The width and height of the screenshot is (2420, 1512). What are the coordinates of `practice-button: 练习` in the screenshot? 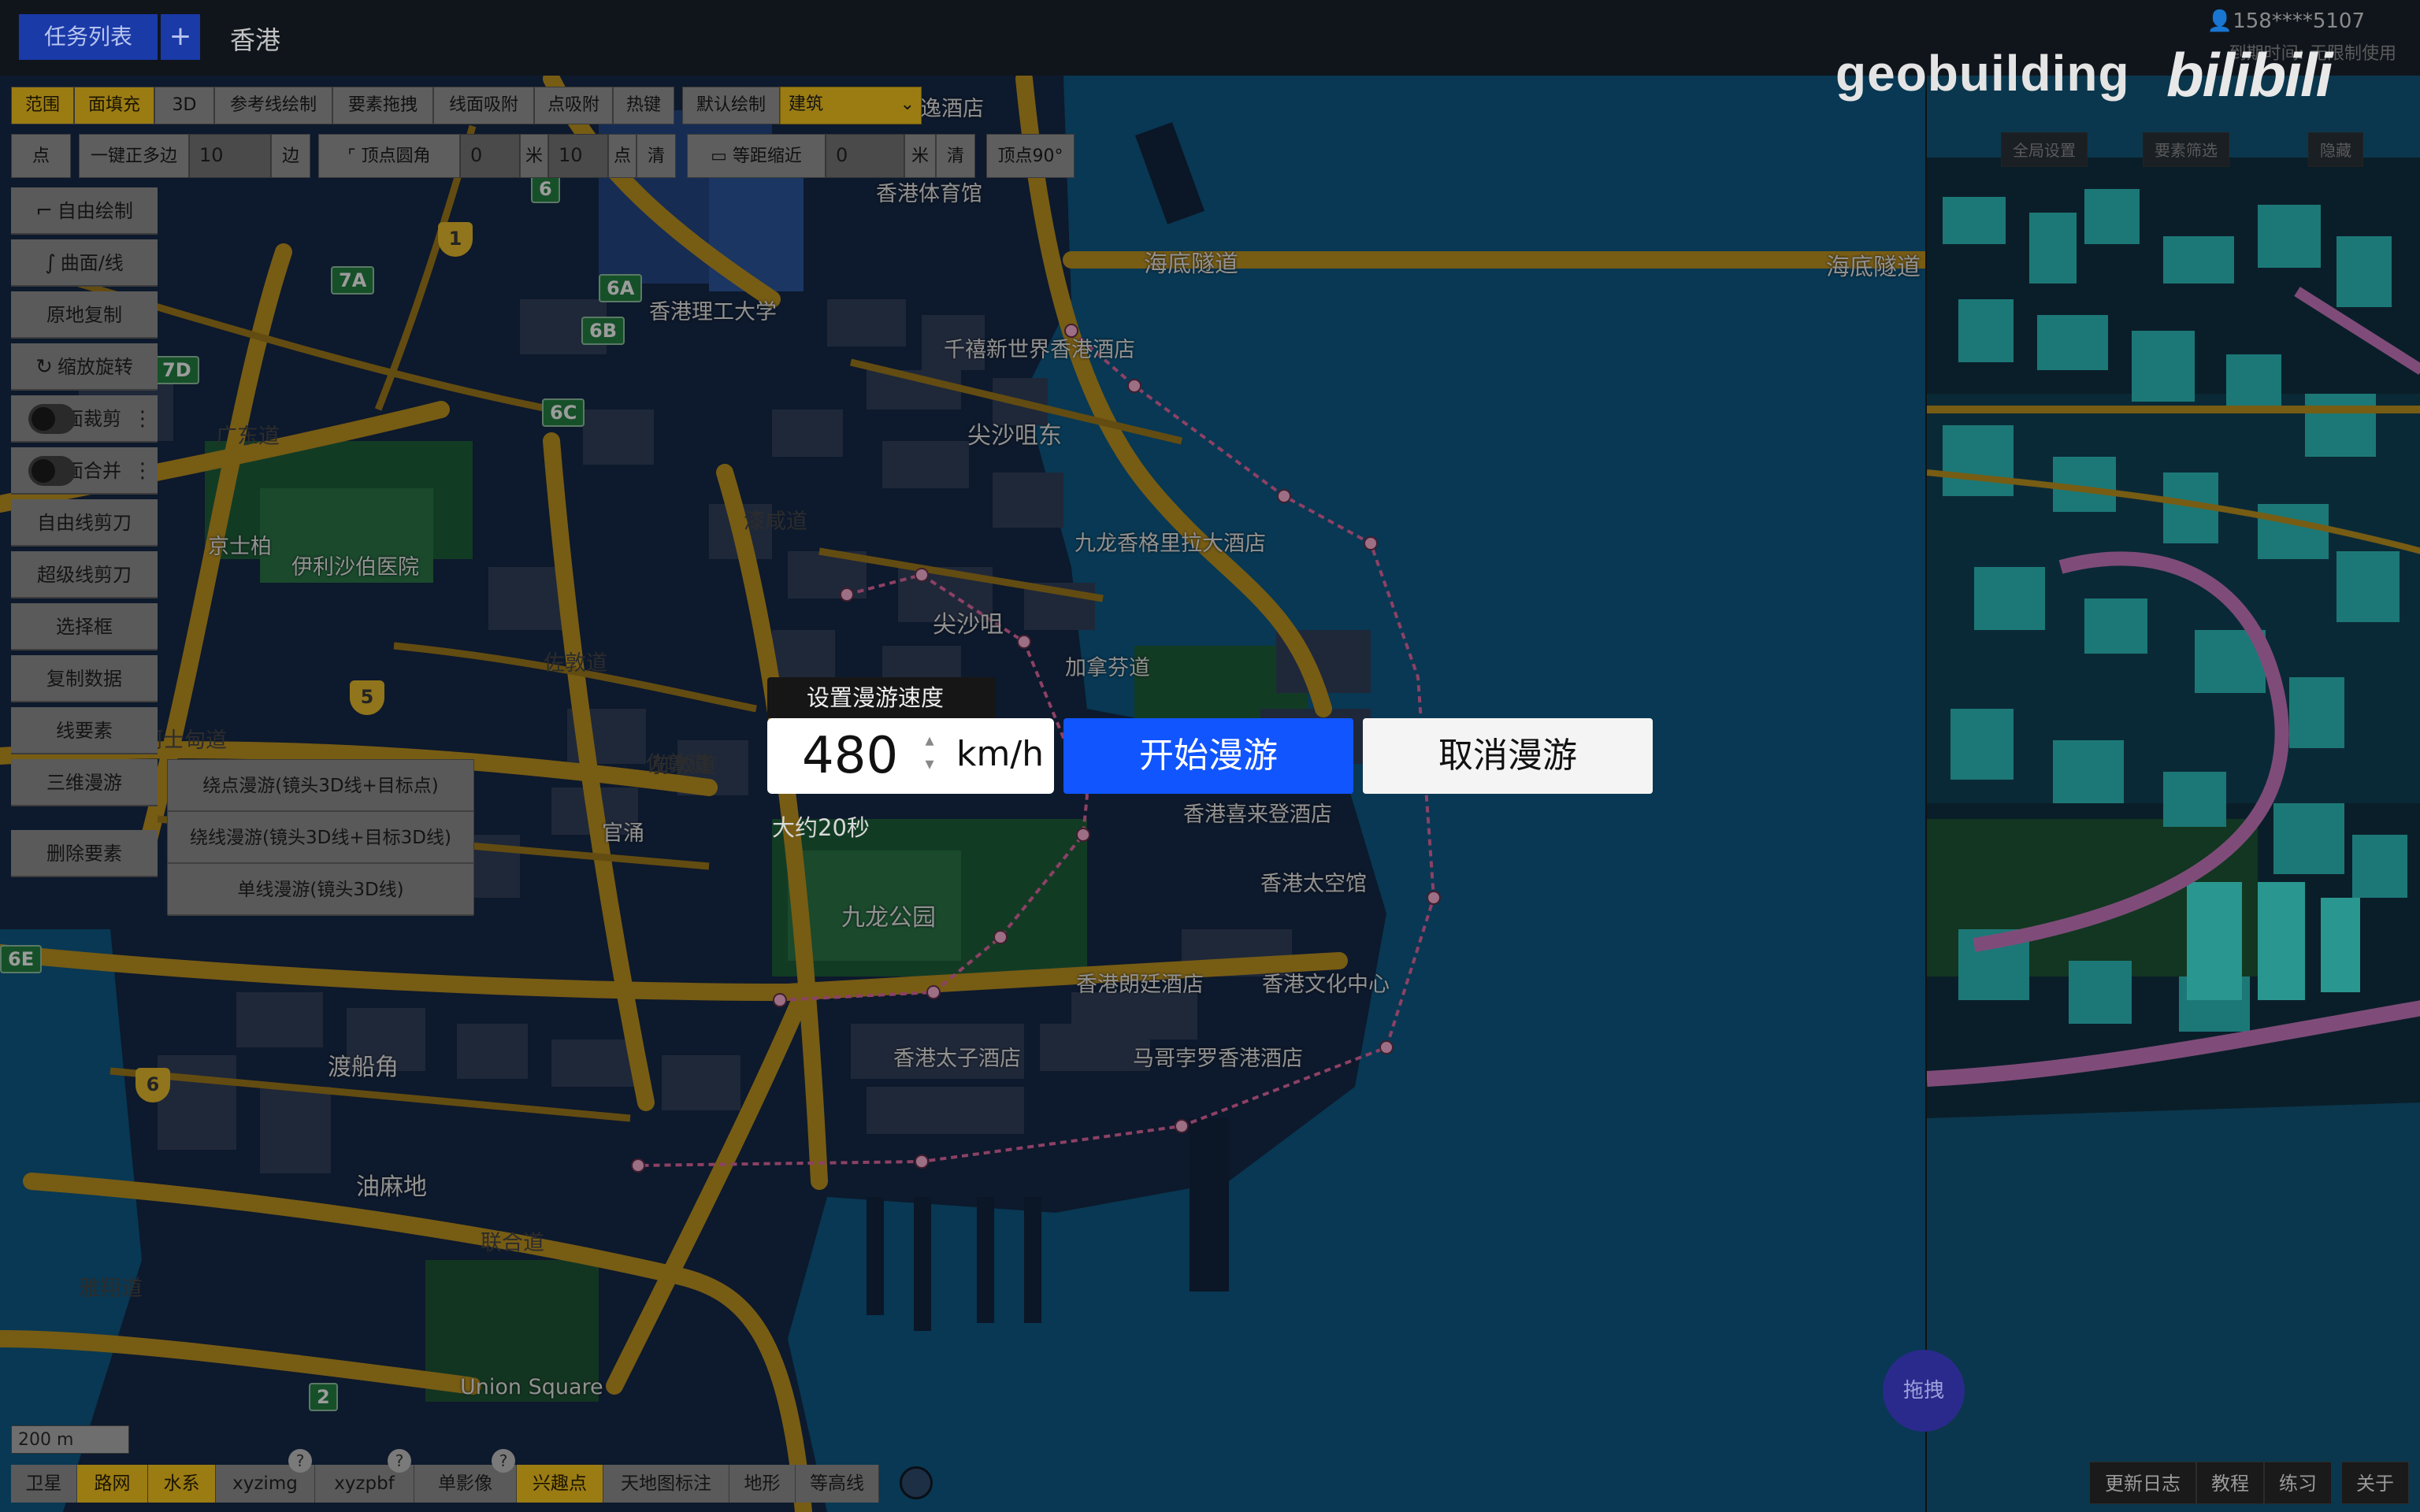 It's located at (2298, 1483).